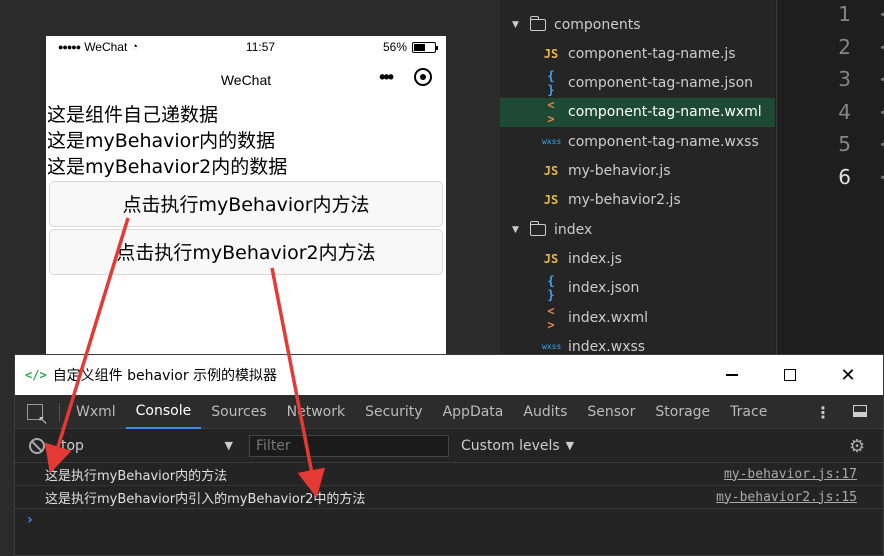  Describe the element at coordinates (316, 412) in the screenshot. I see `tab-network: Network` at that location.